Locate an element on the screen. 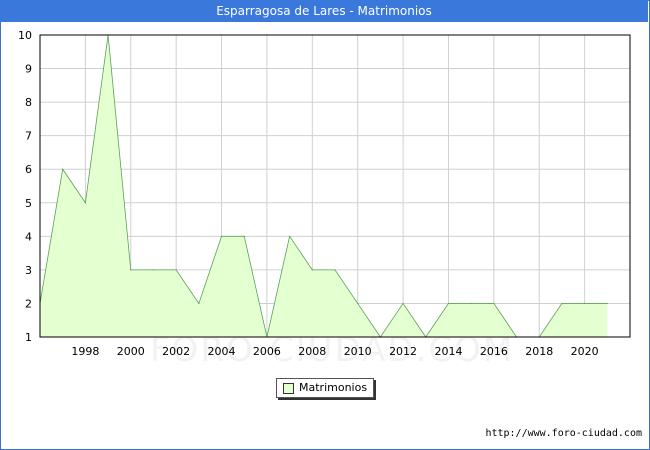 This screenshot has width=650, height=450. x-tick-label: 2006 is located at coordinates (267, 351).